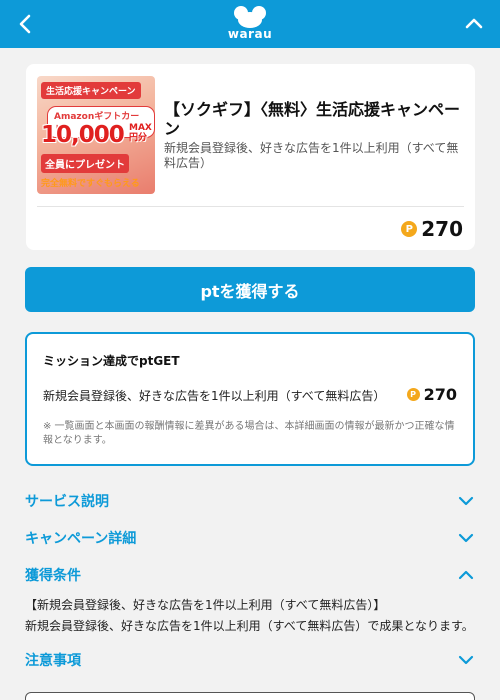  Describe the element at coordinates (250, 289) in the screenshot. I see `get-points-button: ptを獲得する` at that location.